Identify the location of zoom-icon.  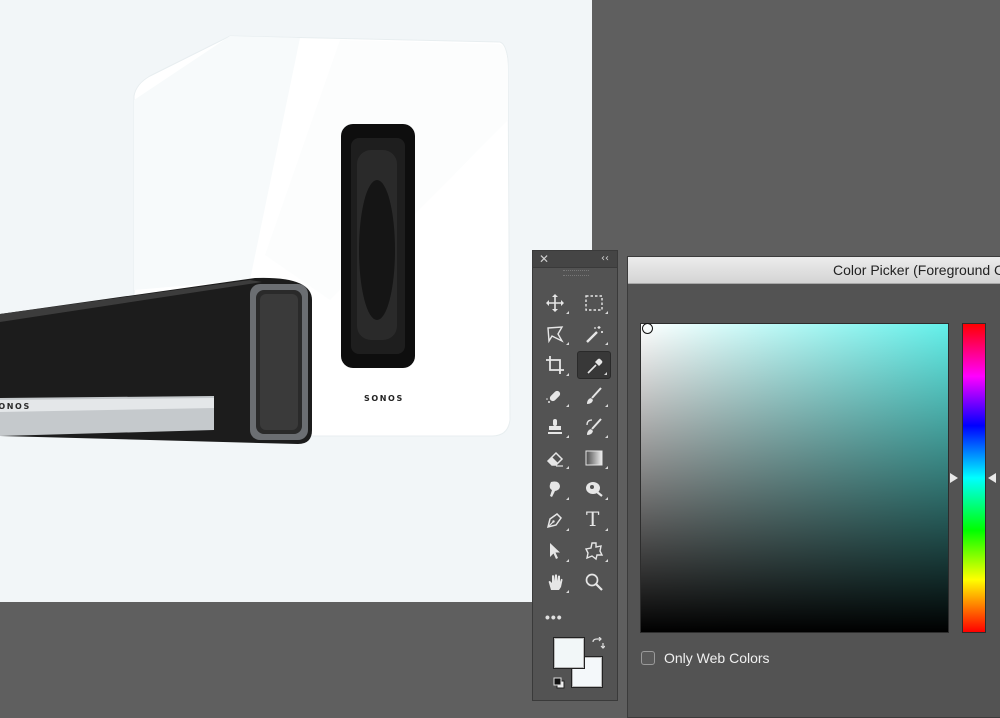
(594, 582).